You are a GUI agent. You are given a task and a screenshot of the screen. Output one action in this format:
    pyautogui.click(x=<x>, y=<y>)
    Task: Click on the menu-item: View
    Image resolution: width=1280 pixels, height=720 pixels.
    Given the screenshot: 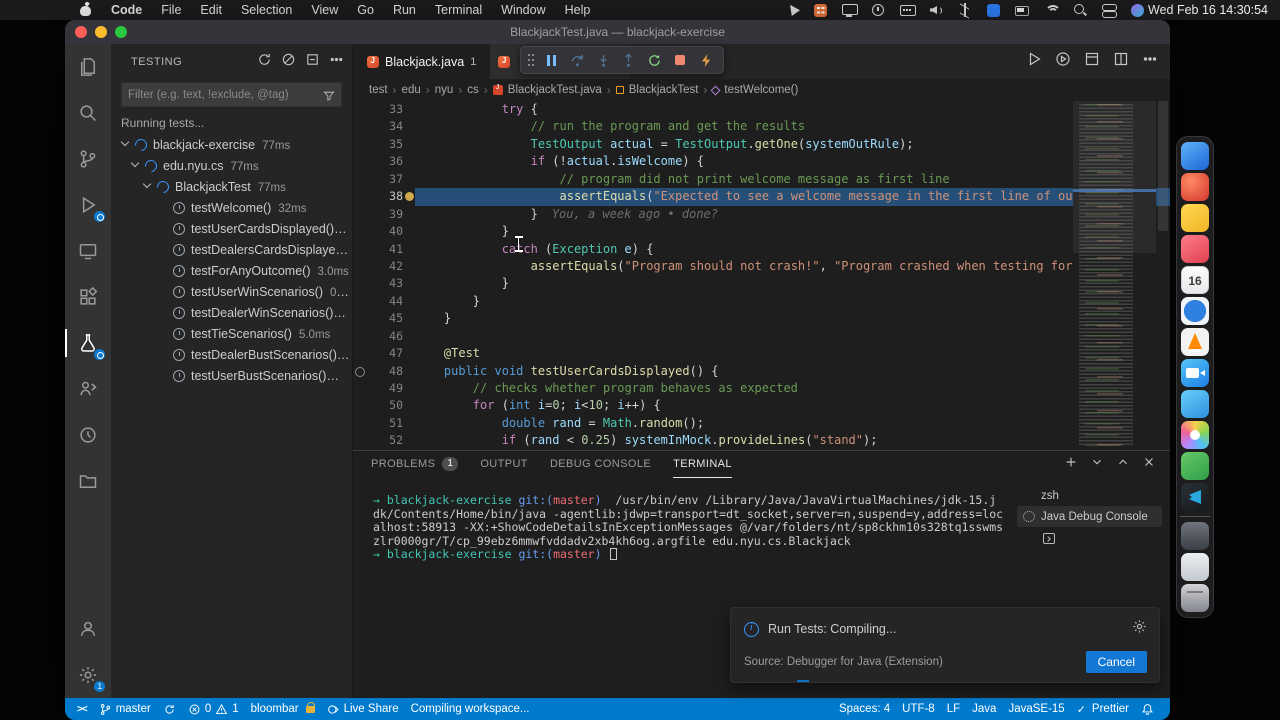 What is the action you would take?
    pyautogui.click(x=324, y=10)
    